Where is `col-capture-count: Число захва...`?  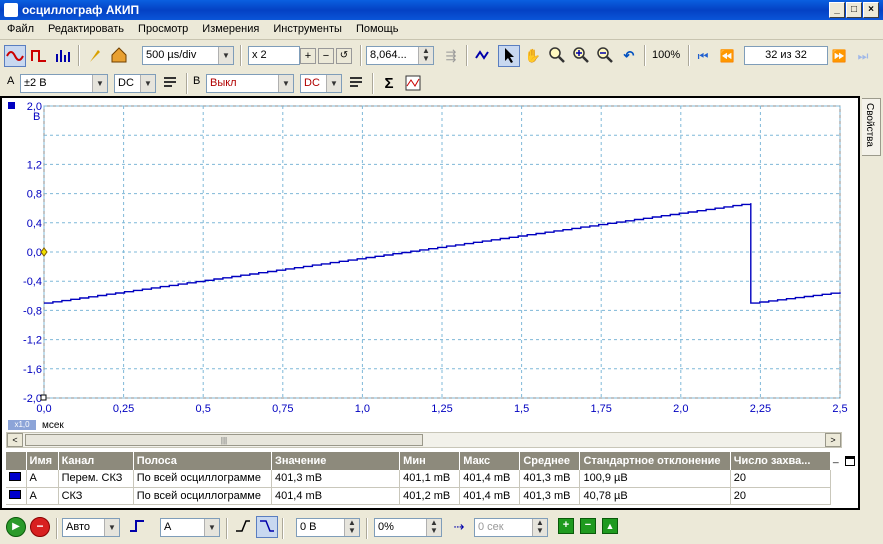
col-capture-count: Число захва... is located at coordinates (781, 461).